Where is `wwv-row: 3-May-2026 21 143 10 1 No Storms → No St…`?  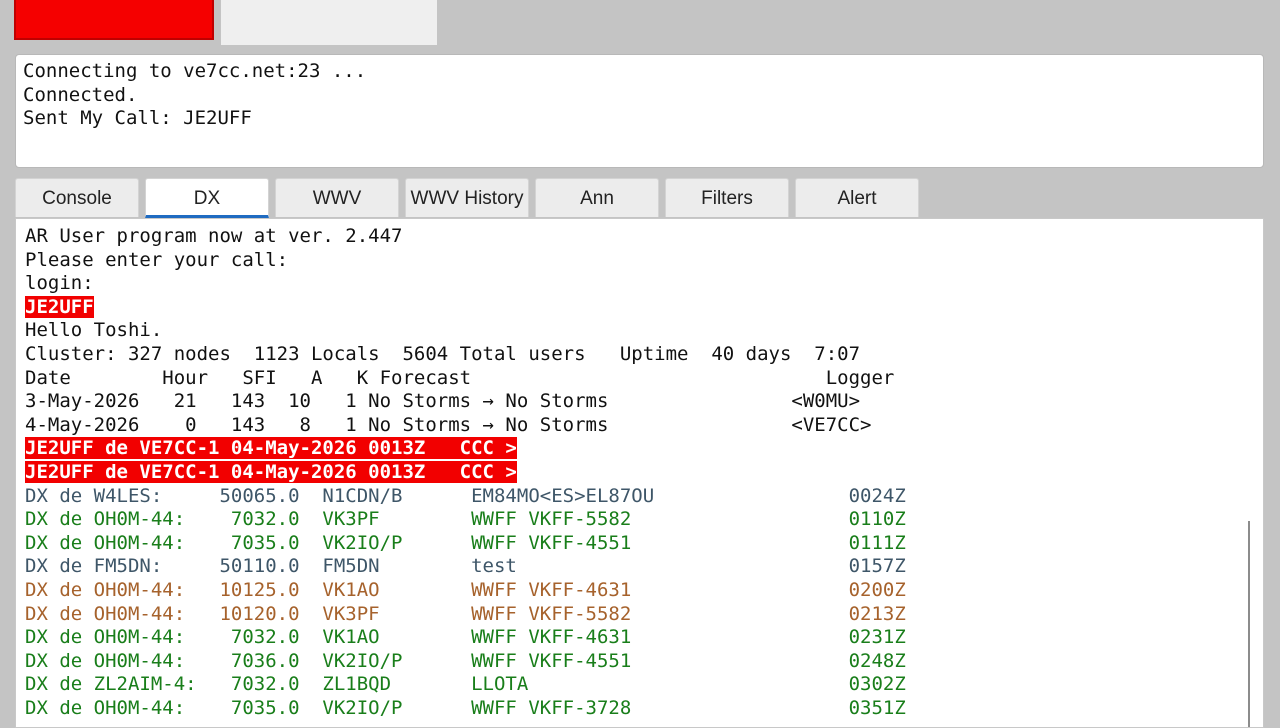 wwv-row: 3-May-2026 21 143 10 1 No Storms → No St… is located at coordinates (443, 401).